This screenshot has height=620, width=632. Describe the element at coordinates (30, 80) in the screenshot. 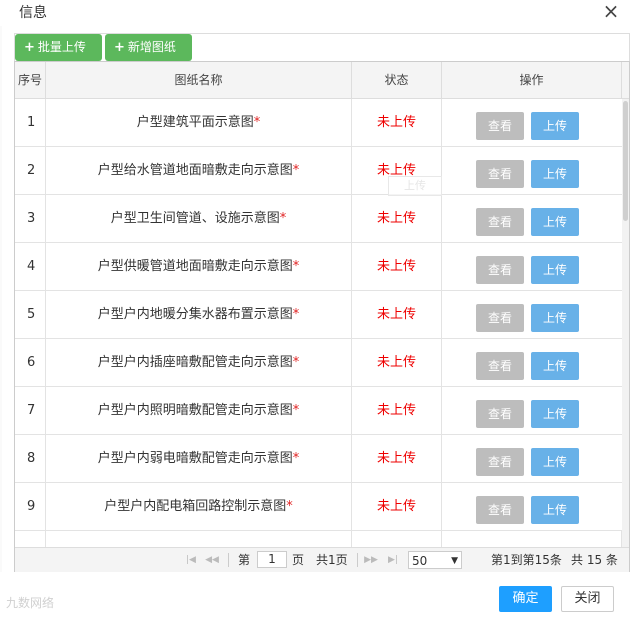

I see `header-index: 序号` at that location.